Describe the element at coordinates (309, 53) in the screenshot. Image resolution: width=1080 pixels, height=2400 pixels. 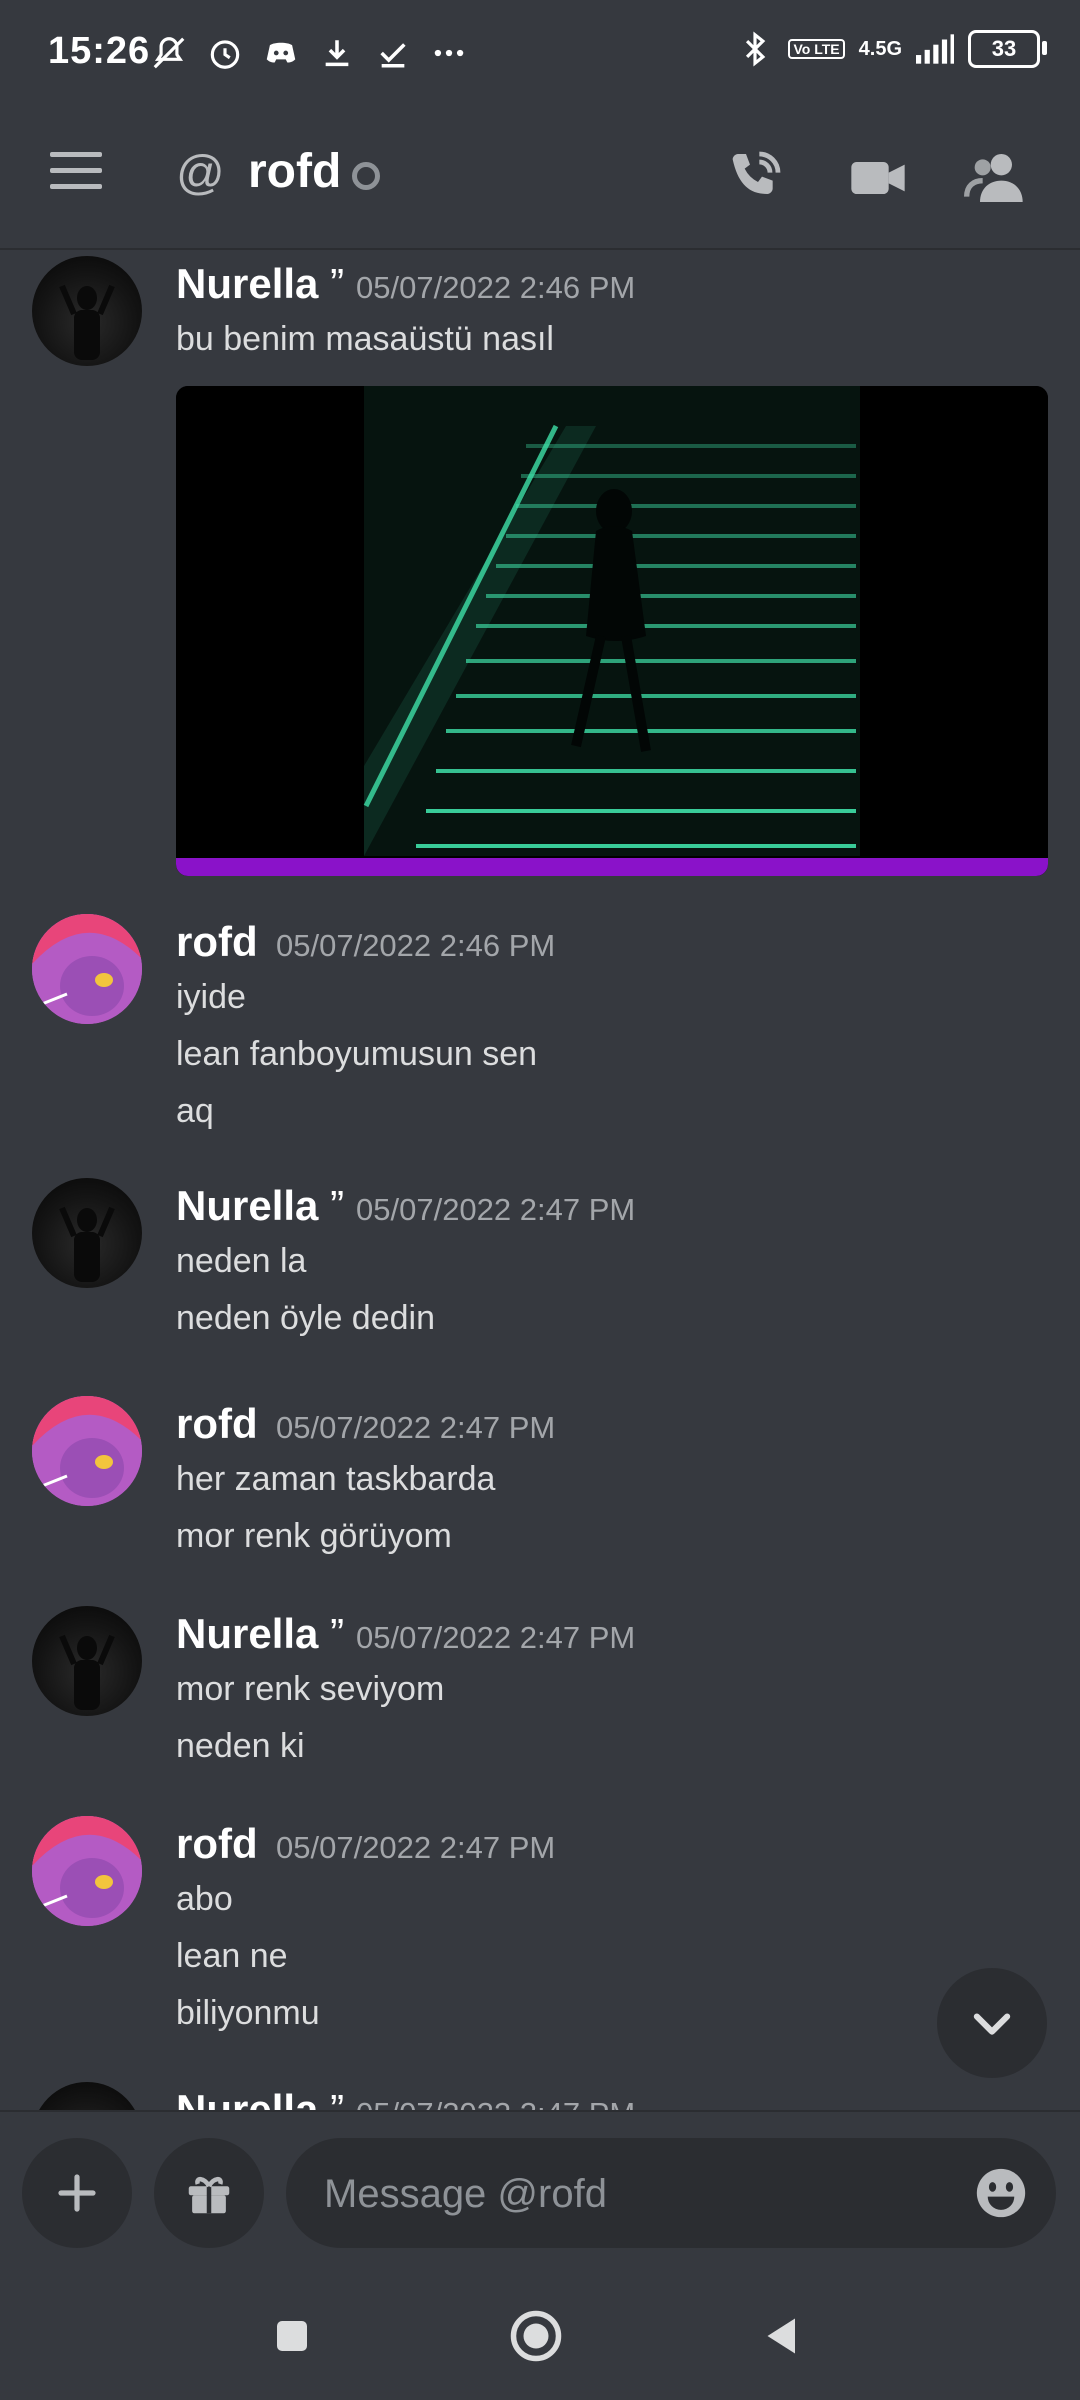
I see `status-icons-left` at that location.